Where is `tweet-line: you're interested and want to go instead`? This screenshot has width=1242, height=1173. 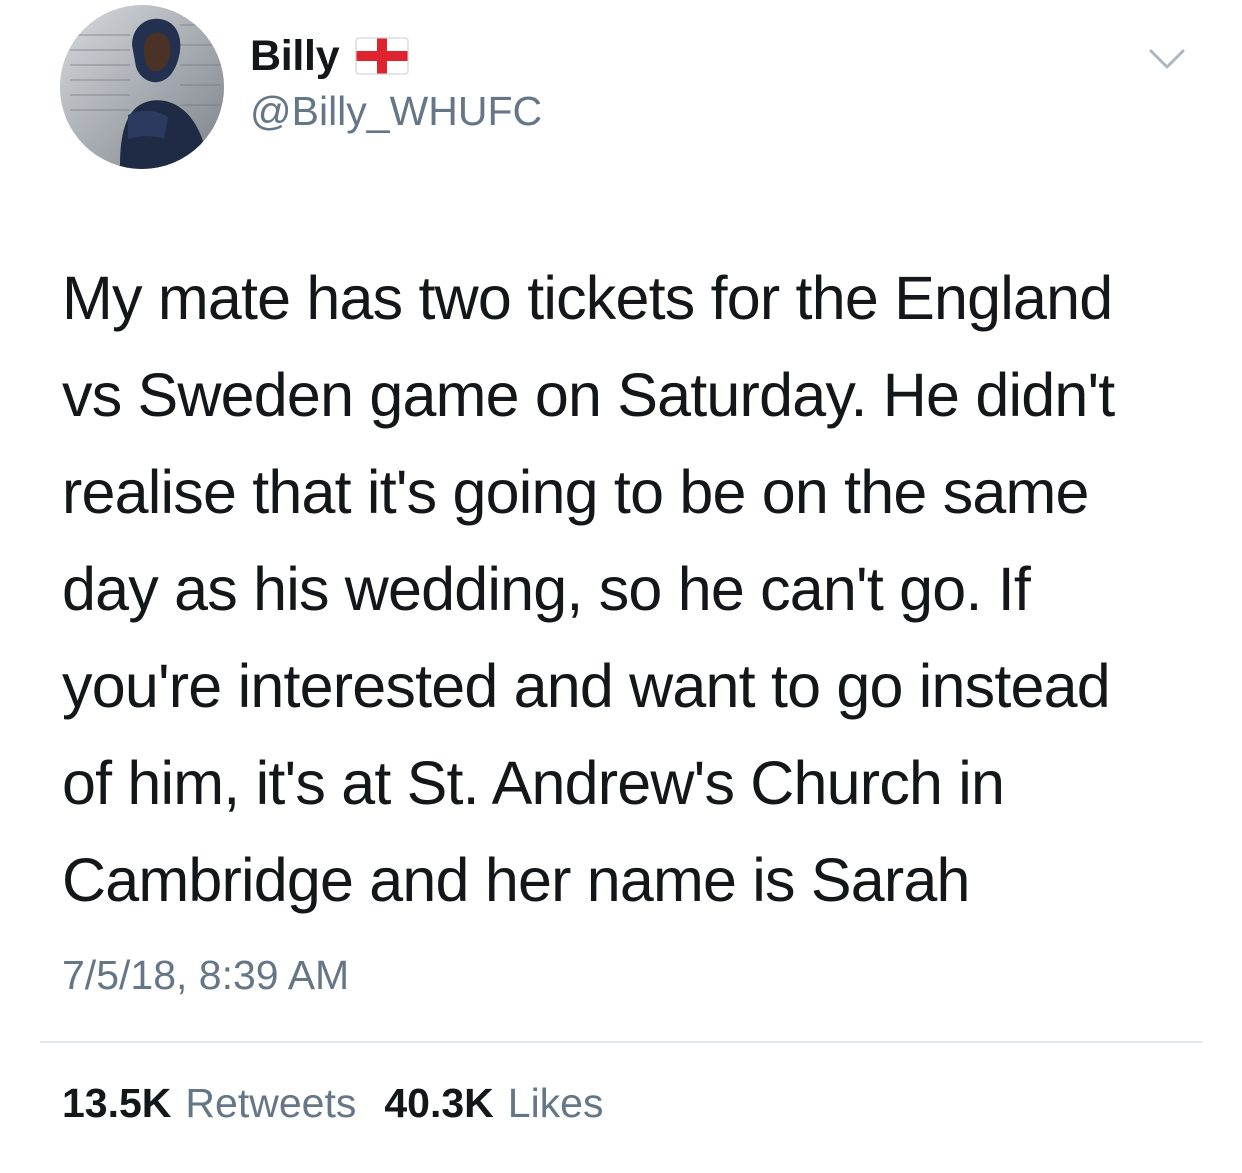
tweet-line: you're interested and want to go instead is located at coordinates (586, 686).